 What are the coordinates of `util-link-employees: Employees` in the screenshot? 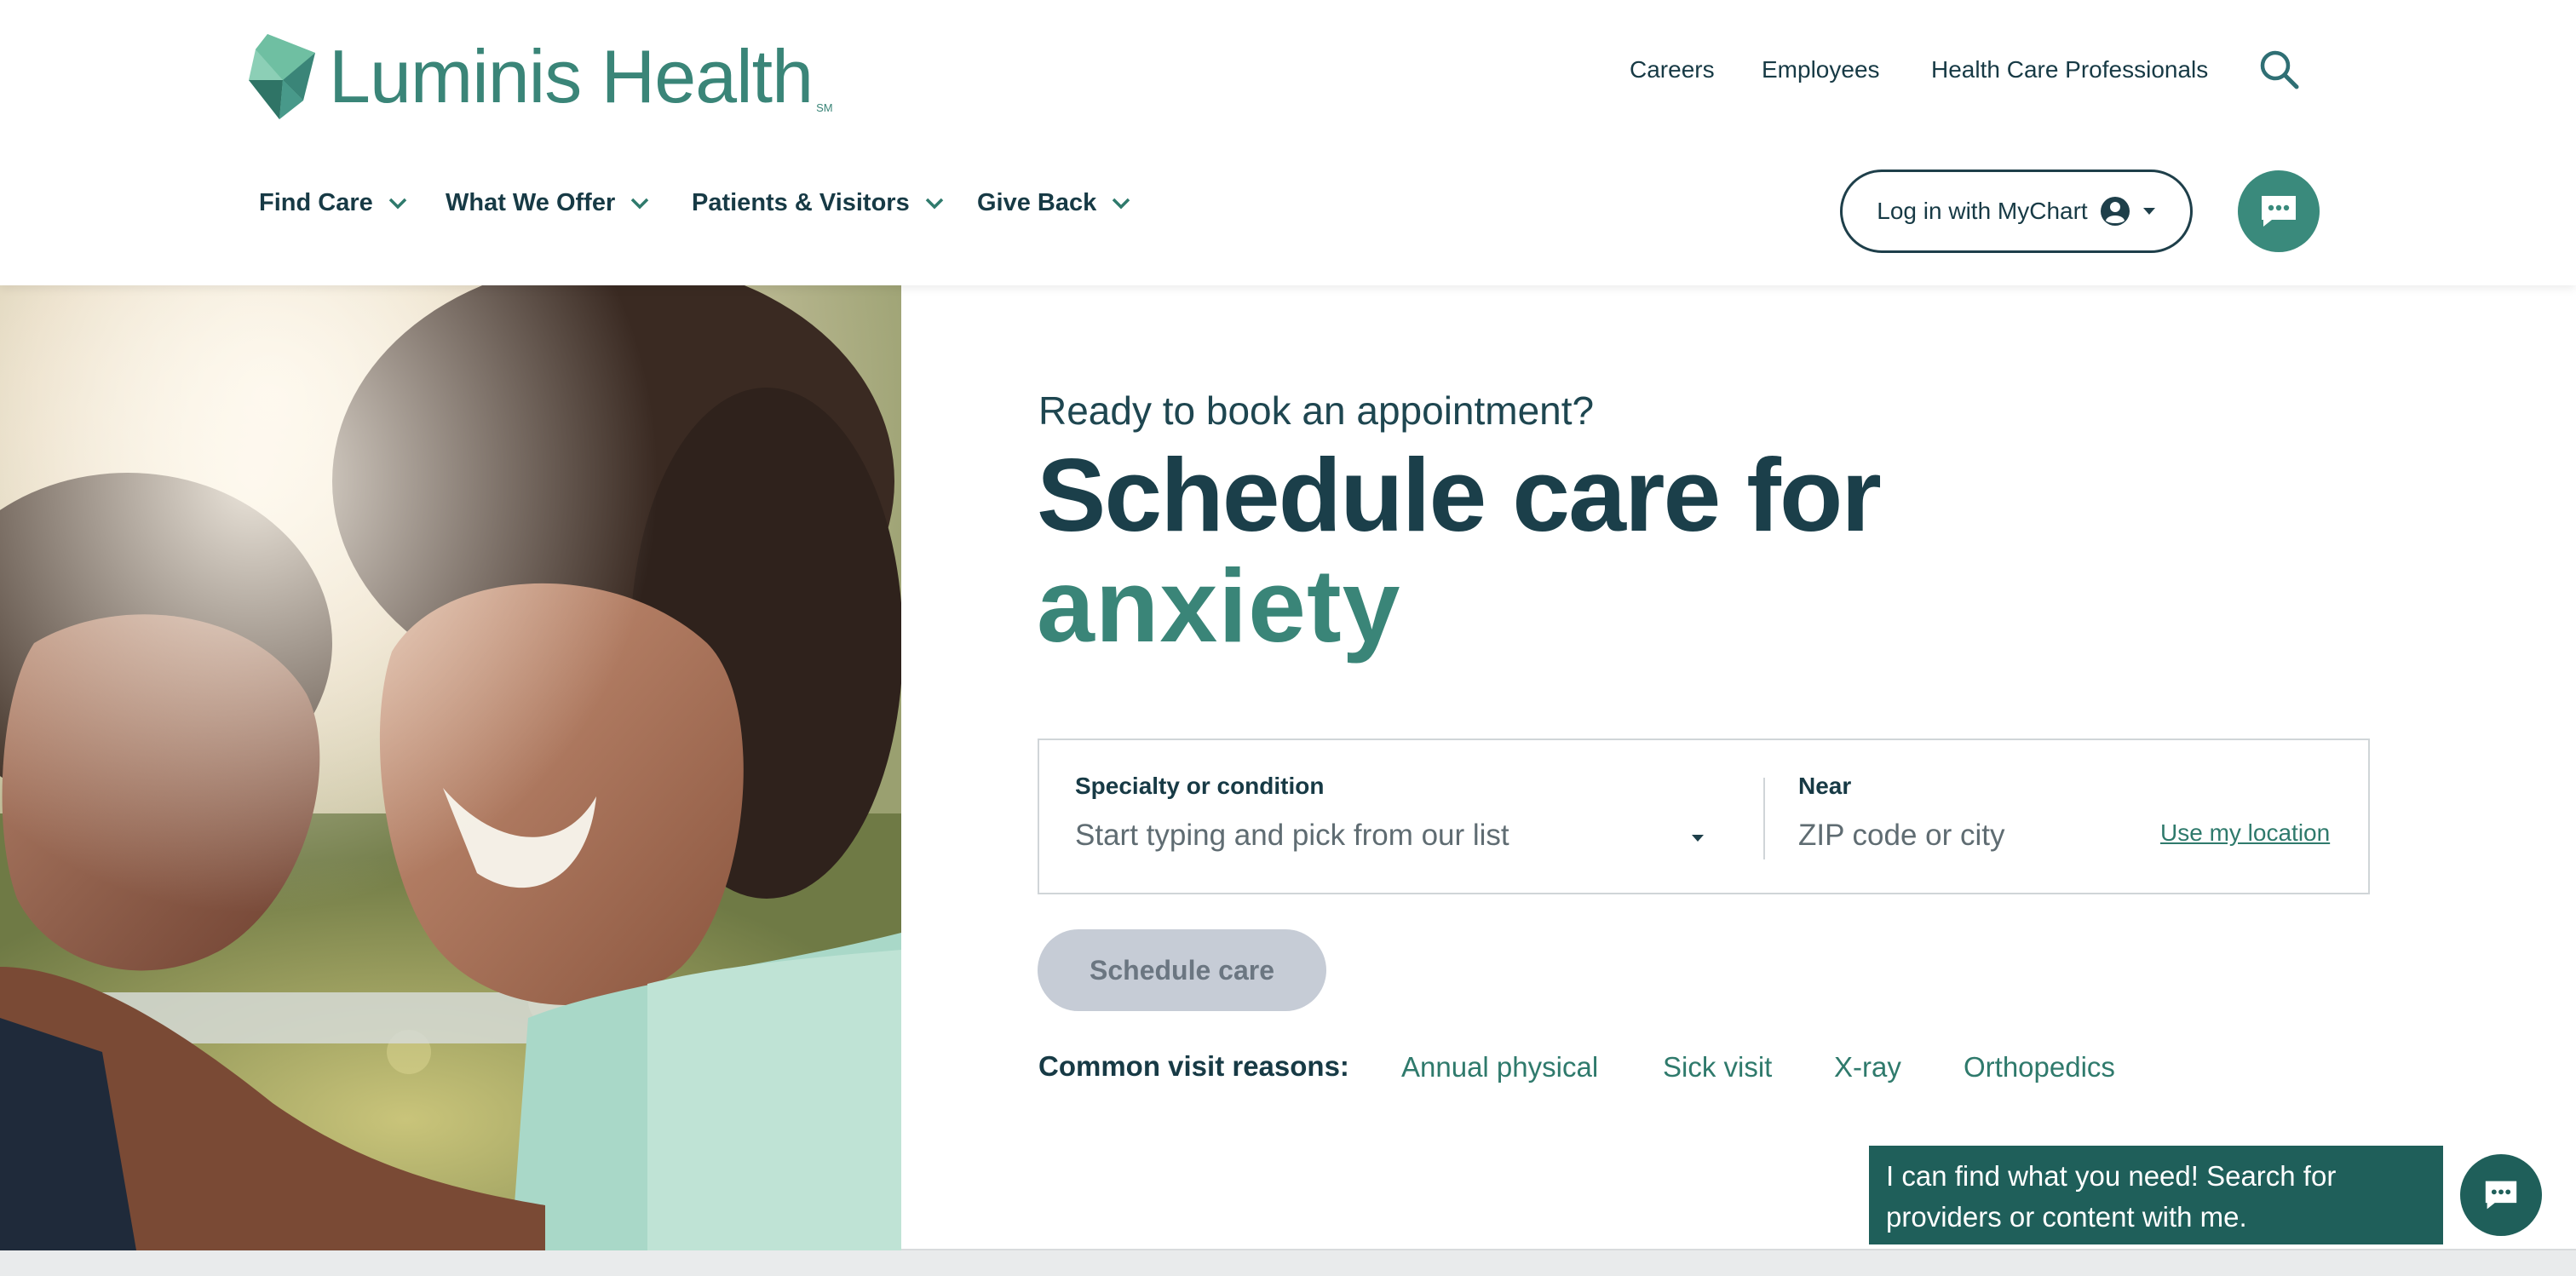 It's located at (1821, 70).